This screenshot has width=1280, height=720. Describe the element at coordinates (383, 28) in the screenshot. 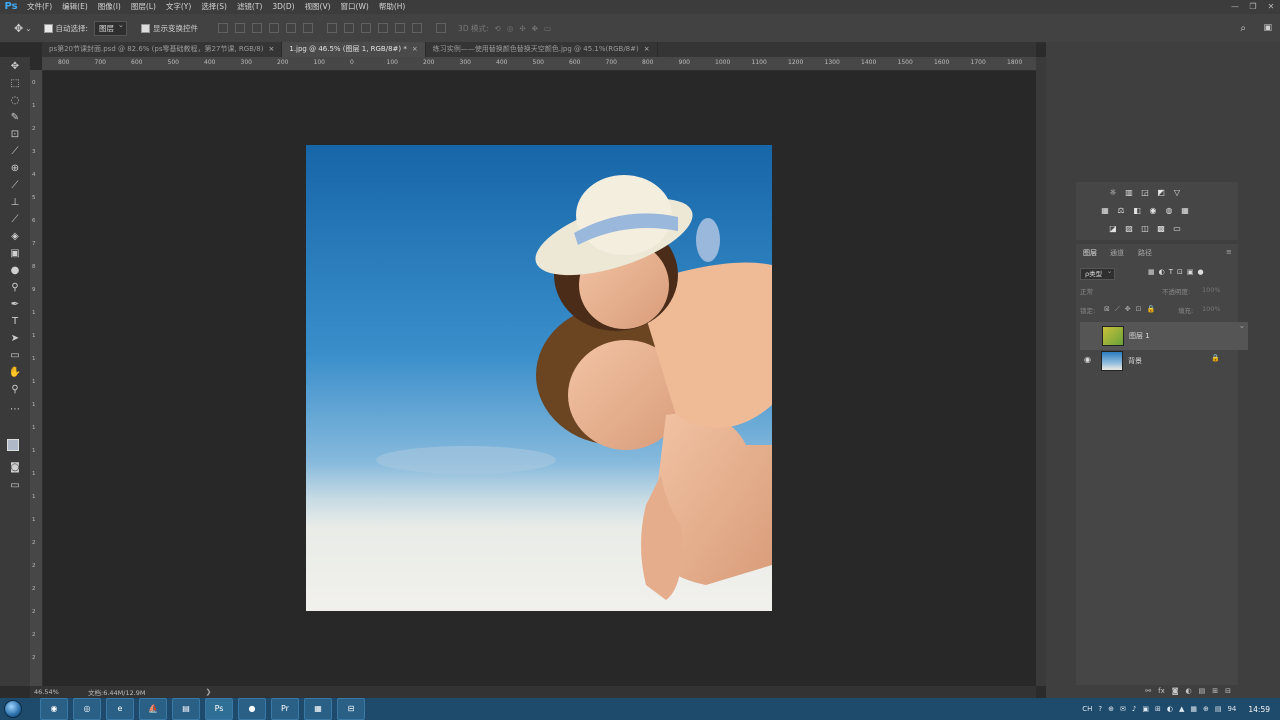

I see `distribute-left-icon` at that location.